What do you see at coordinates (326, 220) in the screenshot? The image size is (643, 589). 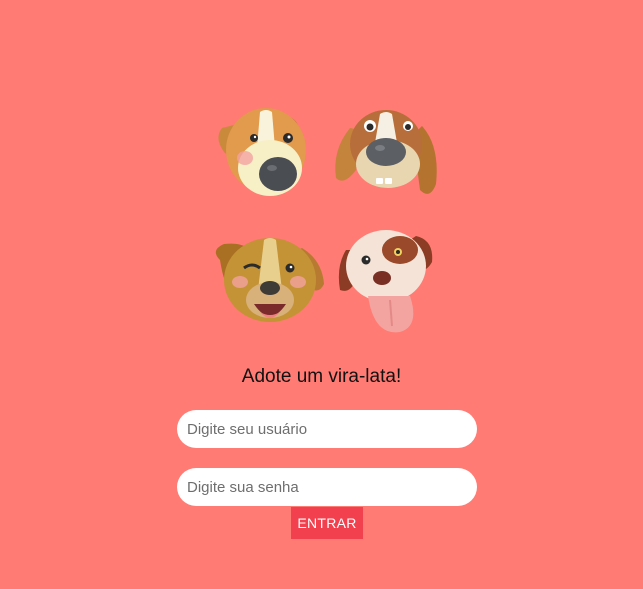 I see `dogs-illustration` at bounding box center [326, 220].